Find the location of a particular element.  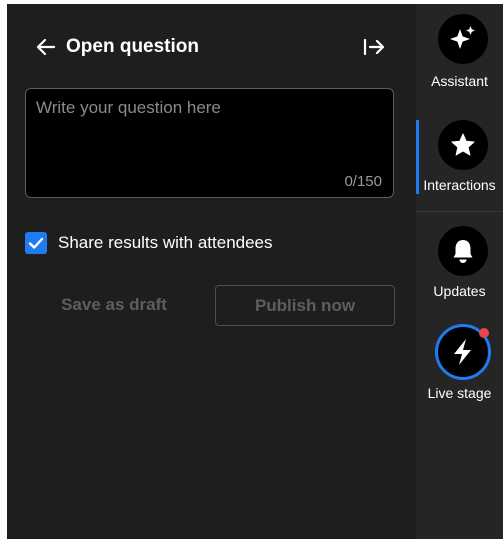

question-input is located at coordinates (208, 132).